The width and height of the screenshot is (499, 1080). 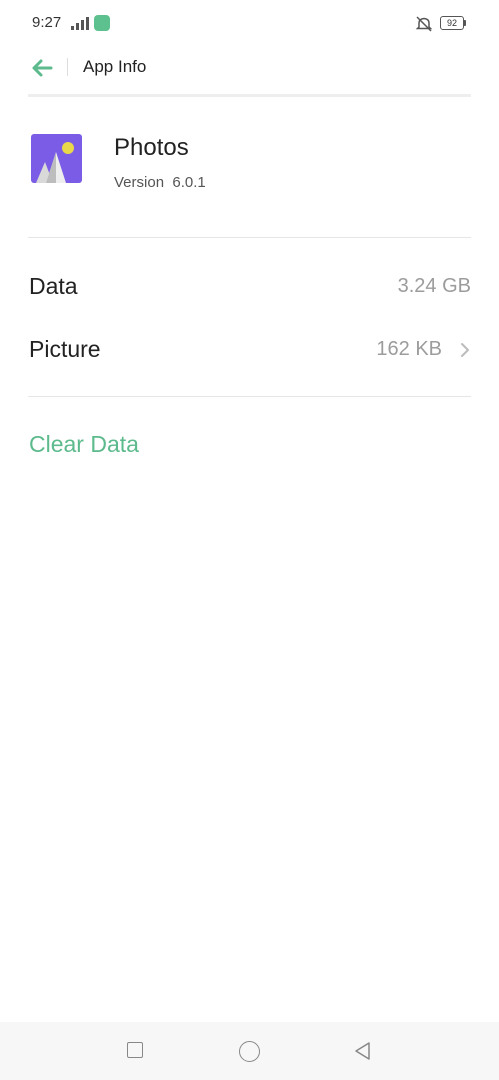 I want to click on home-button, so click(x=249, y=1051).